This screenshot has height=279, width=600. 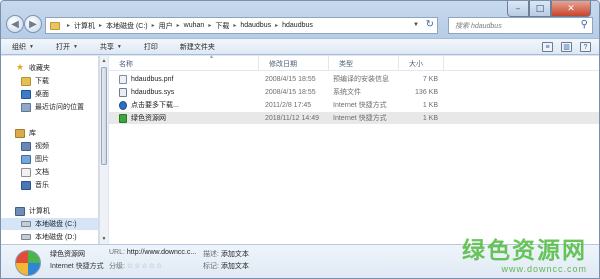 I want to click on view-options-icon: ≡, so click(x=547, y=47).